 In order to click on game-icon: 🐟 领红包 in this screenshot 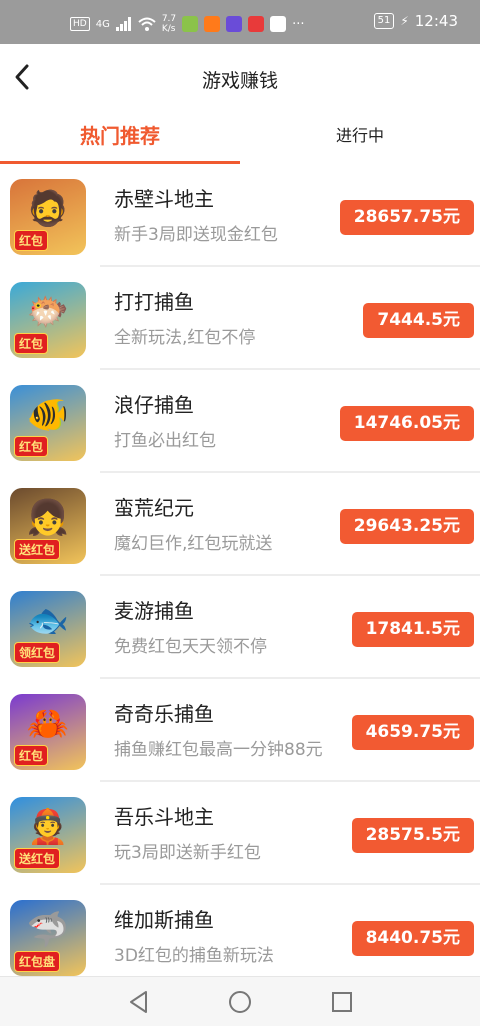, I will do `click(48, 629)`.